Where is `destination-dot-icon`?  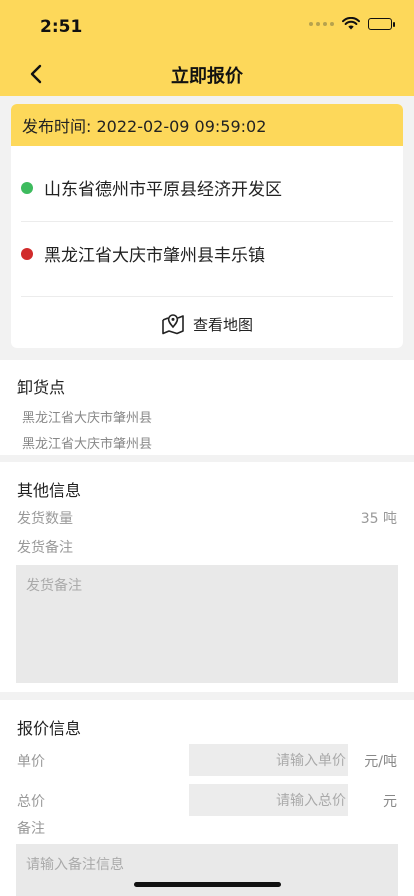 destination-dot-icon is located at coordinates (27, 253).